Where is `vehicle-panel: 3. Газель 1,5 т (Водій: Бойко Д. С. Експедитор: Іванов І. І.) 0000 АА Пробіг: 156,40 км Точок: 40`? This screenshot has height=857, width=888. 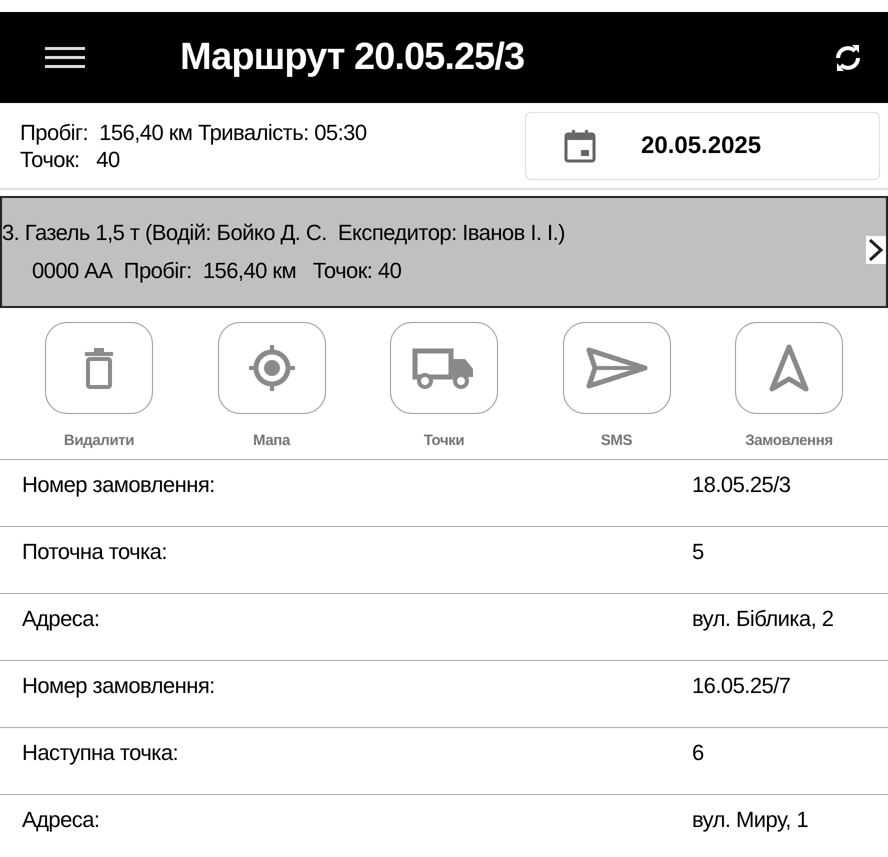
vehicle-panel: 3. Газель 1,5 т (Водій: Бойко Д. С. Експедитор: Іванов І. І.) 0000 АА Пробіг: 156,40 км Точок: 40 is located at coordinates (444, 252).